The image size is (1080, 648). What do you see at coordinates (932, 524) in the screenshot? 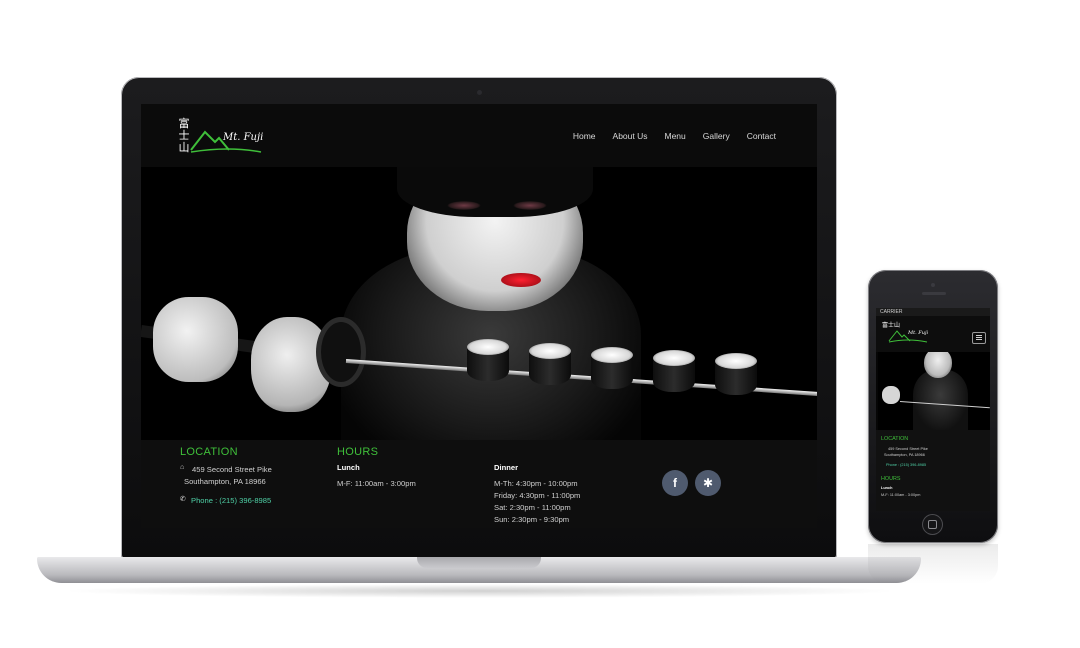
I see `phone-home-button` at bounding box center [932, 524].